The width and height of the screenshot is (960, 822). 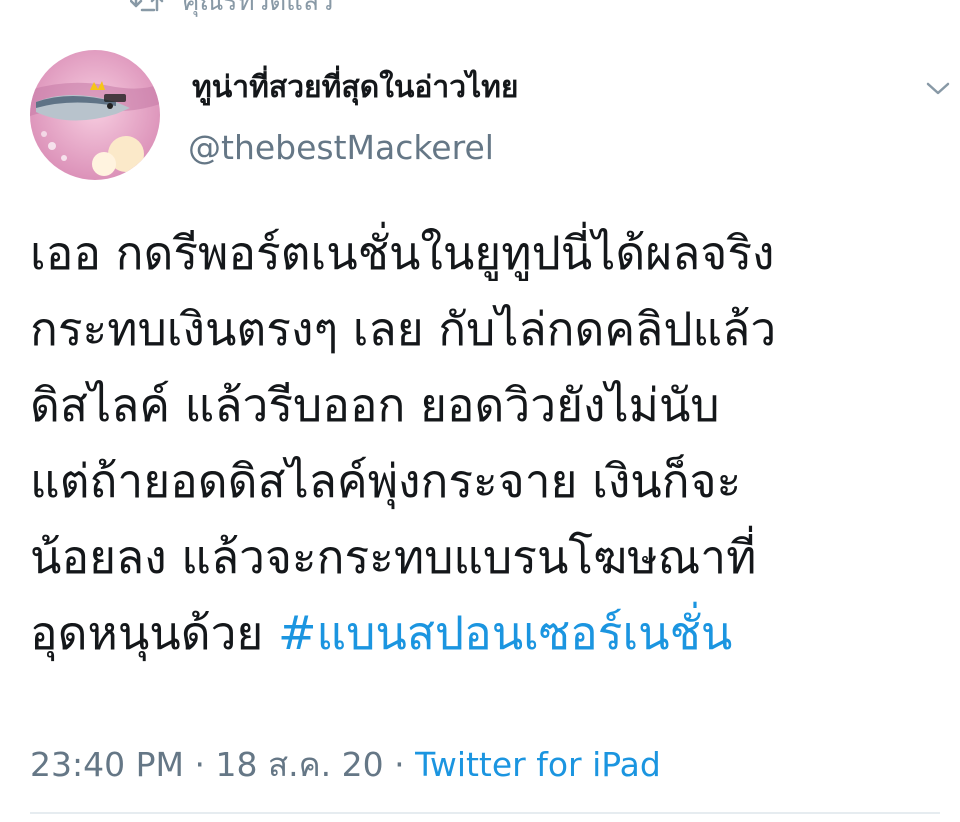 What do you see at coordinates (107, 764) in the screenshot?
I see `tweet-time: 23:40 PM` at bounding box center [107, 764].